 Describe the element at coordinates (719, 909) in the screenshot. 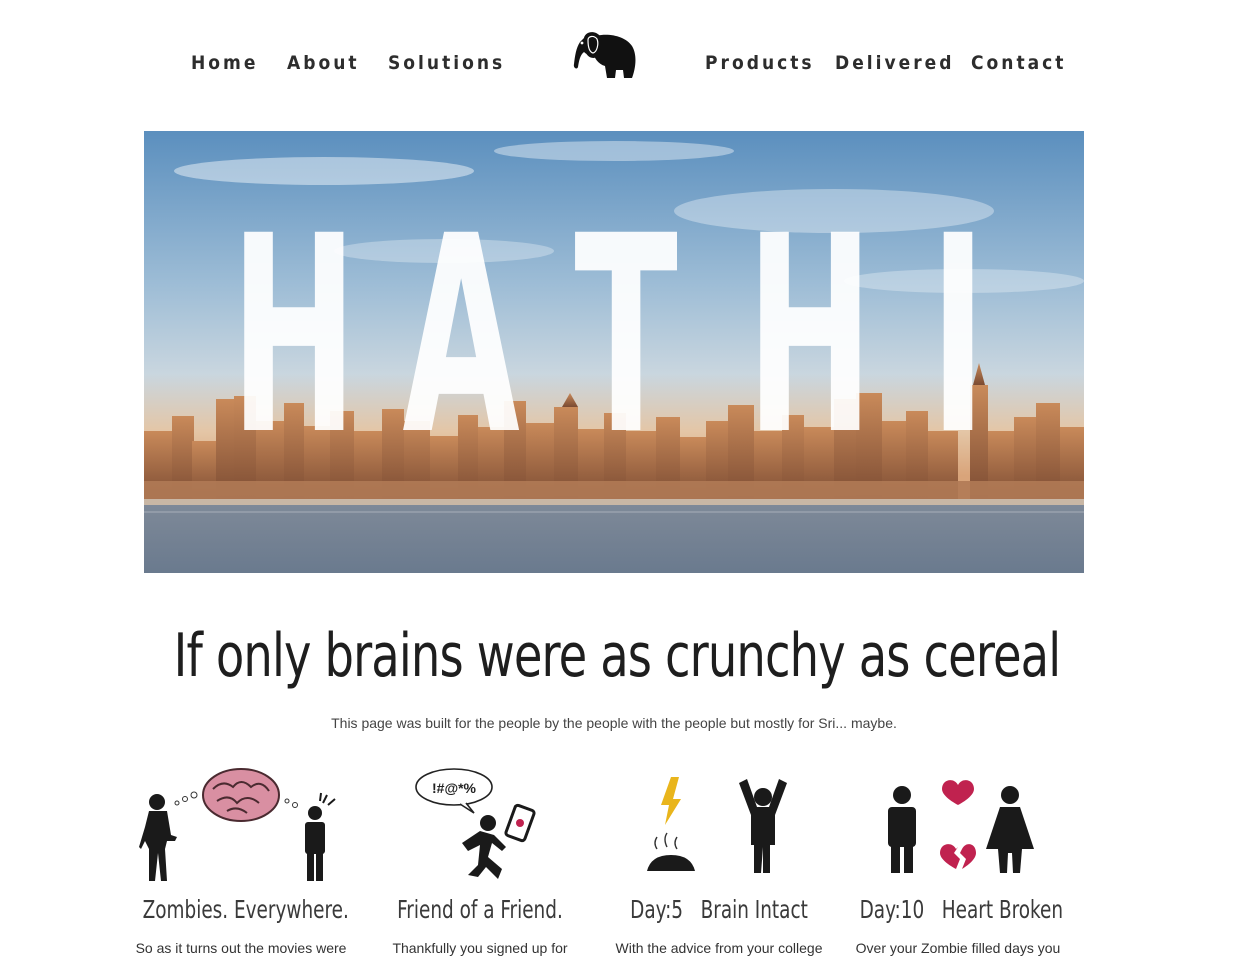

I see `feature-title: Day:5 Brain Intact` at that location.